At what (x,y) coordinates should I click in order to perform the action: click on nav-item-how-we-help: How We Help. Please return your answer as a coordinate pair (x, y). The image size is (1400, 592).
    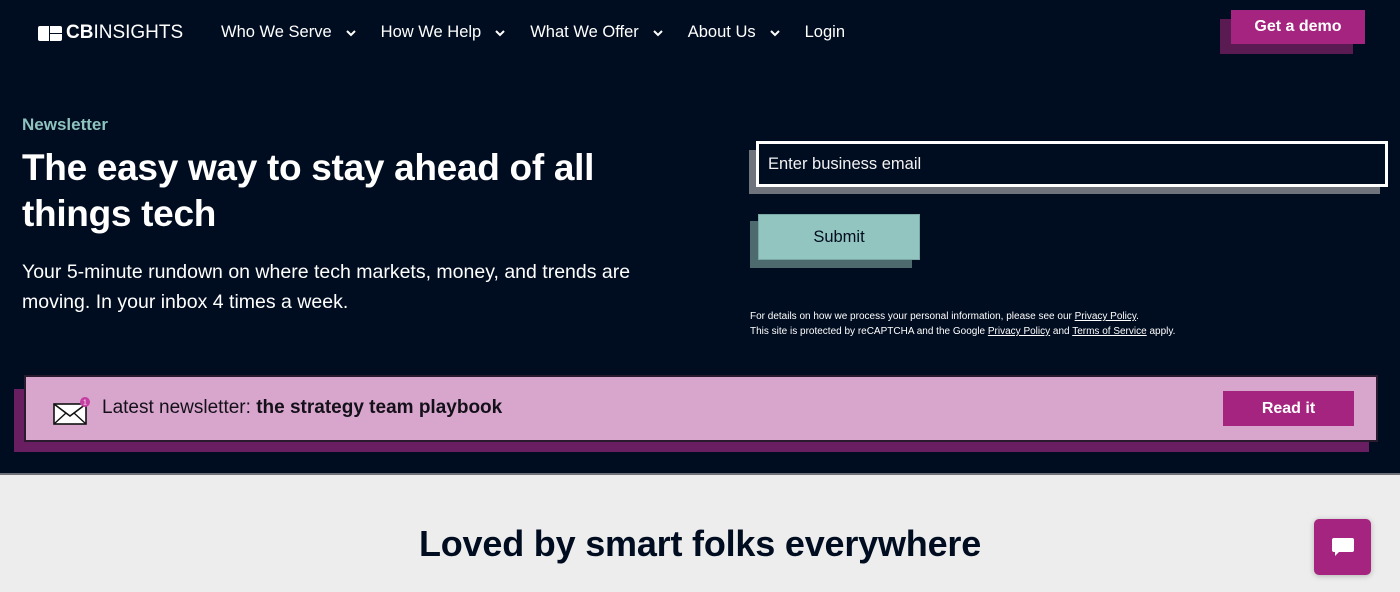
    Looking at the image, I should click on (444, 32).